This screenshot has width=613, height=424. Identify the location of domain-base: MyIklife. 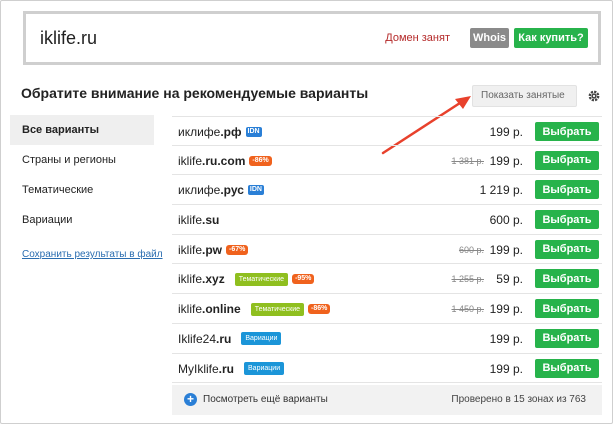
(198, 368).